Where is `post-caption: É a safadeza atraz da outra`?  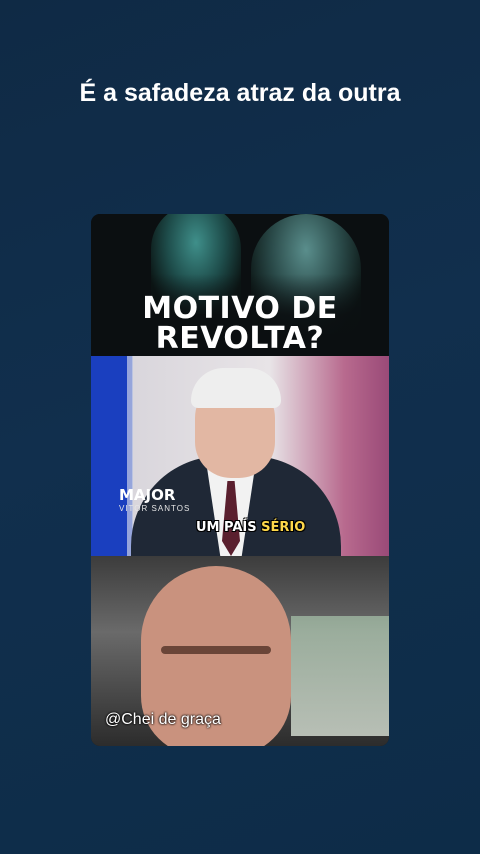
post-caption: É a safadeza atraz da outra is located at coordinates (240, 93).